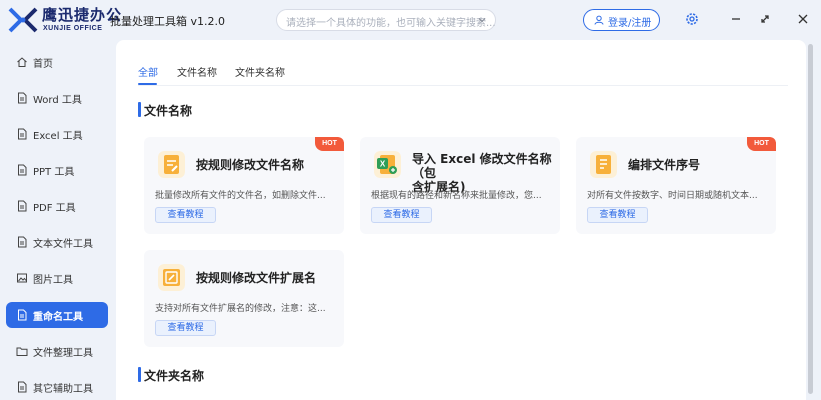 The width and height of the screenshot is (821, 400). Describe the element at coordinates (63, 244) in the screenshot. I see `sidebar-item-label: 文本文件工具` at that location.